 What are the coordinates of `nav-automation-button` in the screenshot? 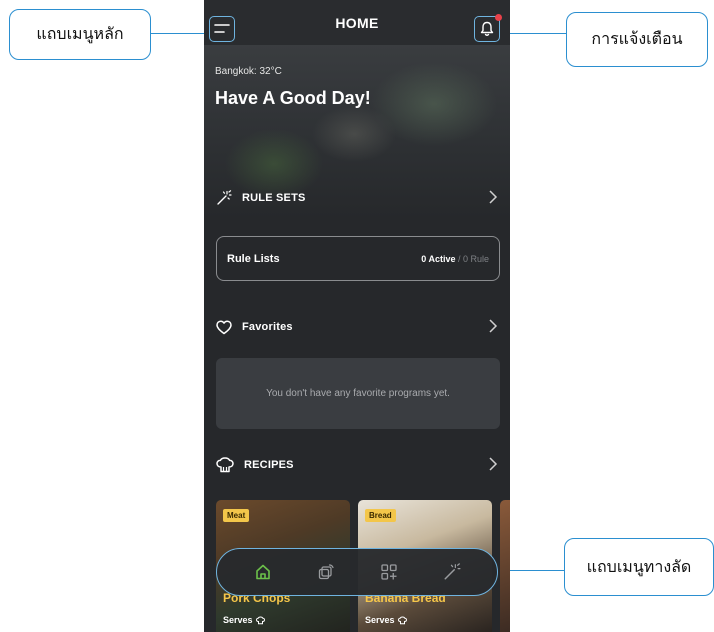 It's located at (452, 572).